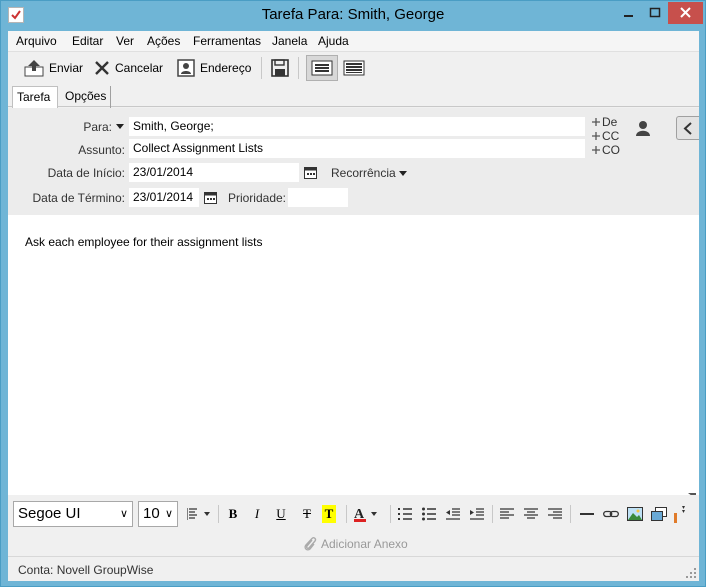 The height and width of the screenshot is (587, 706). What do you see at coordinates (226, 68) in the screenshot?
I see `address-label: Endereço` at bounding box center [226, 68].